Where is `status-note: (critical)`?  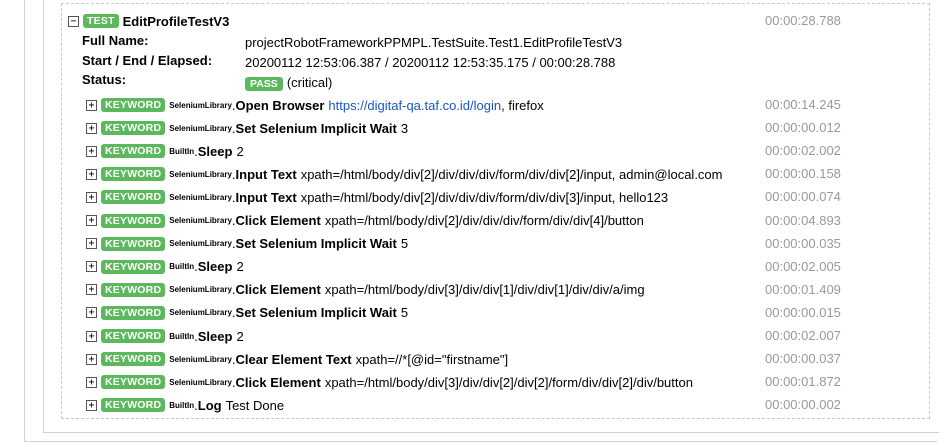
status-note: (critical) is located at coordinates (309, 82).